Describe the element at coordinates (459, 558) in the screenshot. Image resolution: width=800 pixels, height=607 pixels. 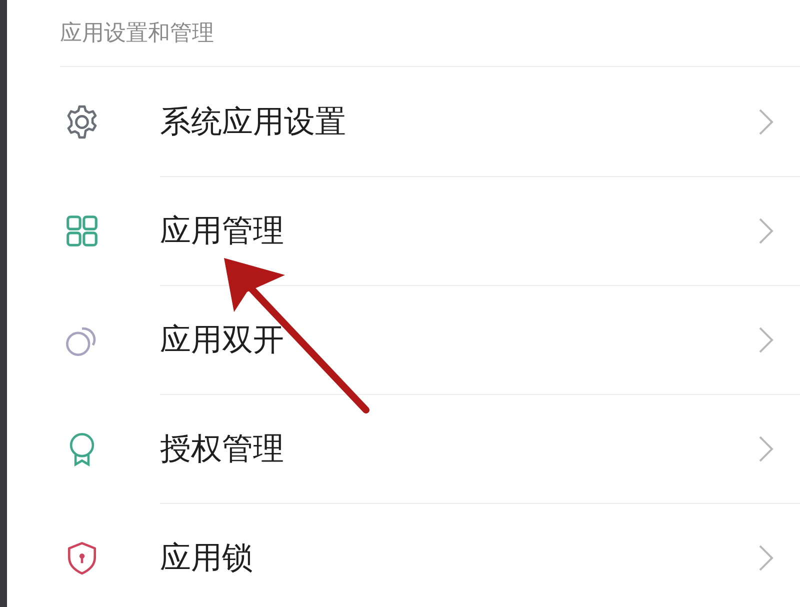
I see `settings-item: 应用锁` at that location.